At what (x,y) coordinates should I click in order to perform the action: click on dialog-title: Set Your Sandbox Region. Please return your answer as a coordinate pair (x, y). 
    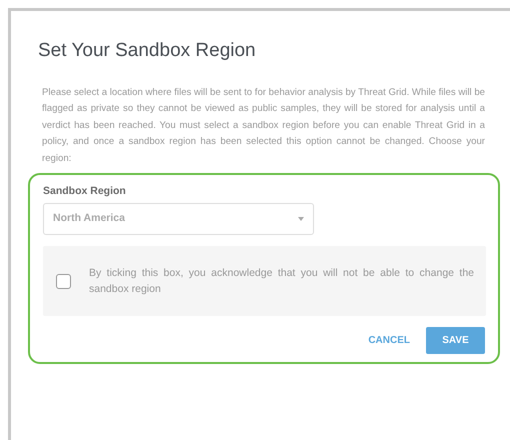
    Looking at the image, I should click on (147, 51).